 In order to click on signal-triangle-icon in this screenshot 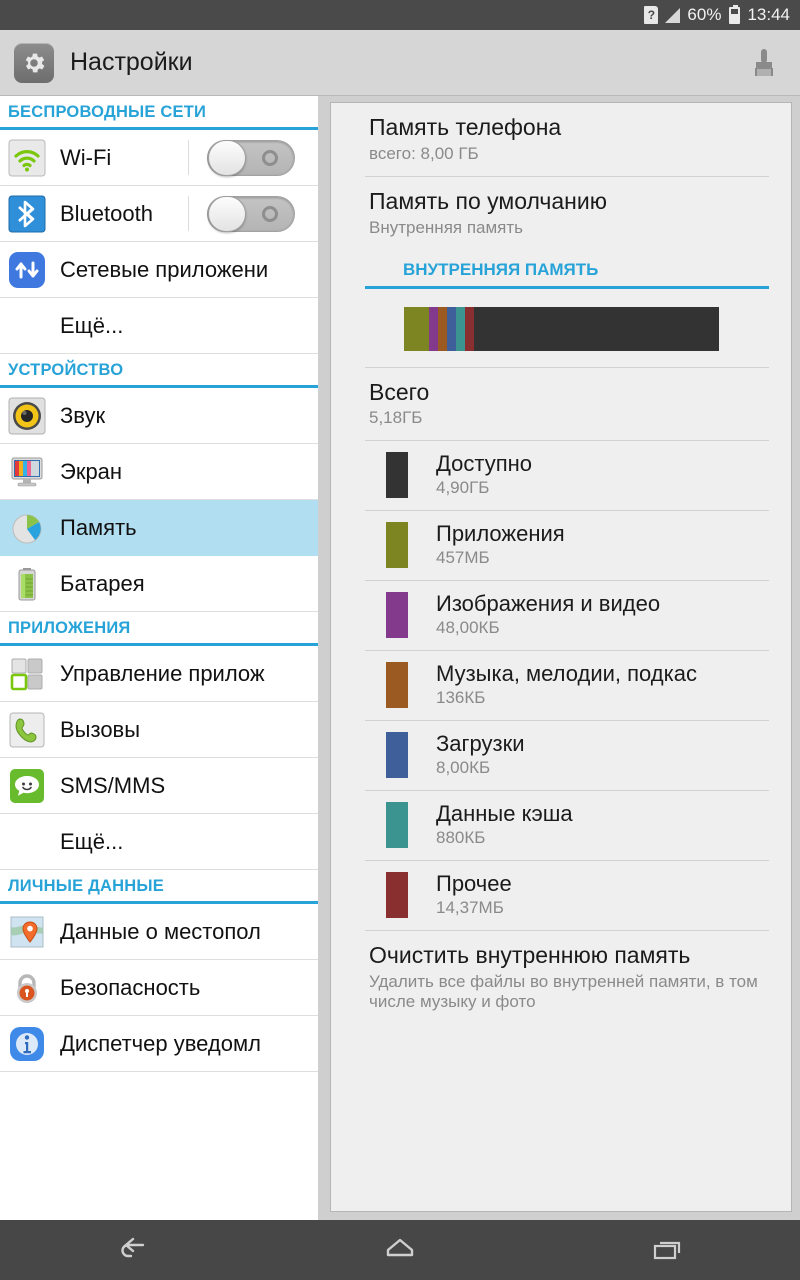, I will do `click(673, 15)`.